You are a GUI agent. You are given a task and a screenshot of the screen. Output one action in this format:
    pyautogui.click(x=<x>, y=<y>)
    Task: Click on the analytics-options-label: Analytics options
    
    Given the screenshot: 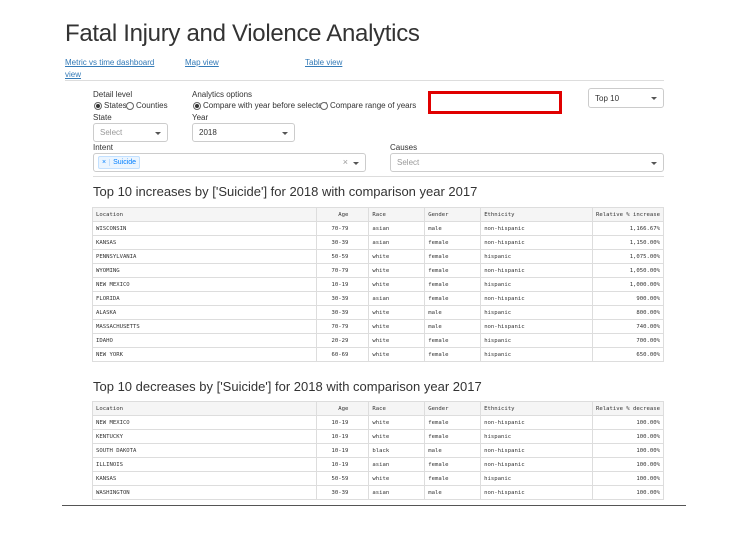 What is the action you would take?
    pyautogui.click(x=222, y=94)
    